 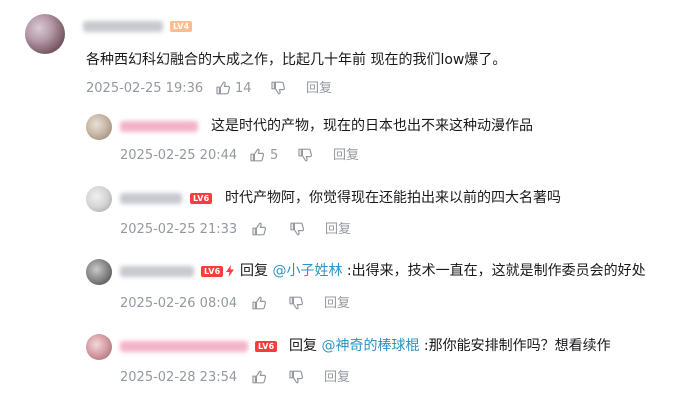 I want to click on mention-link: @小子姓林, so click(x=307, y=271).